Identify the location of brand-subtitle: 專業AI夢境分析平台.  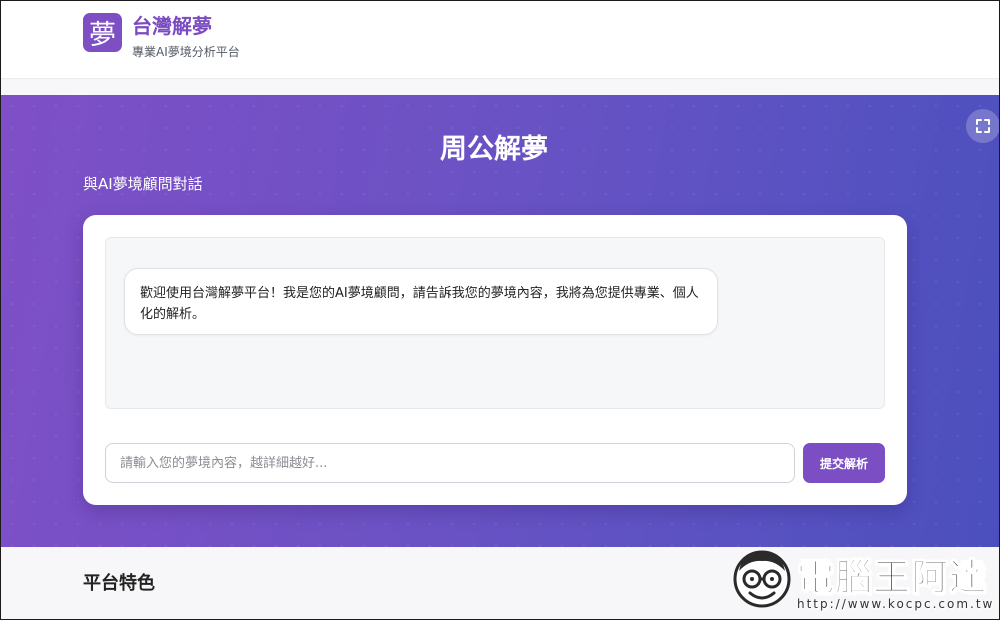
(186, 52).